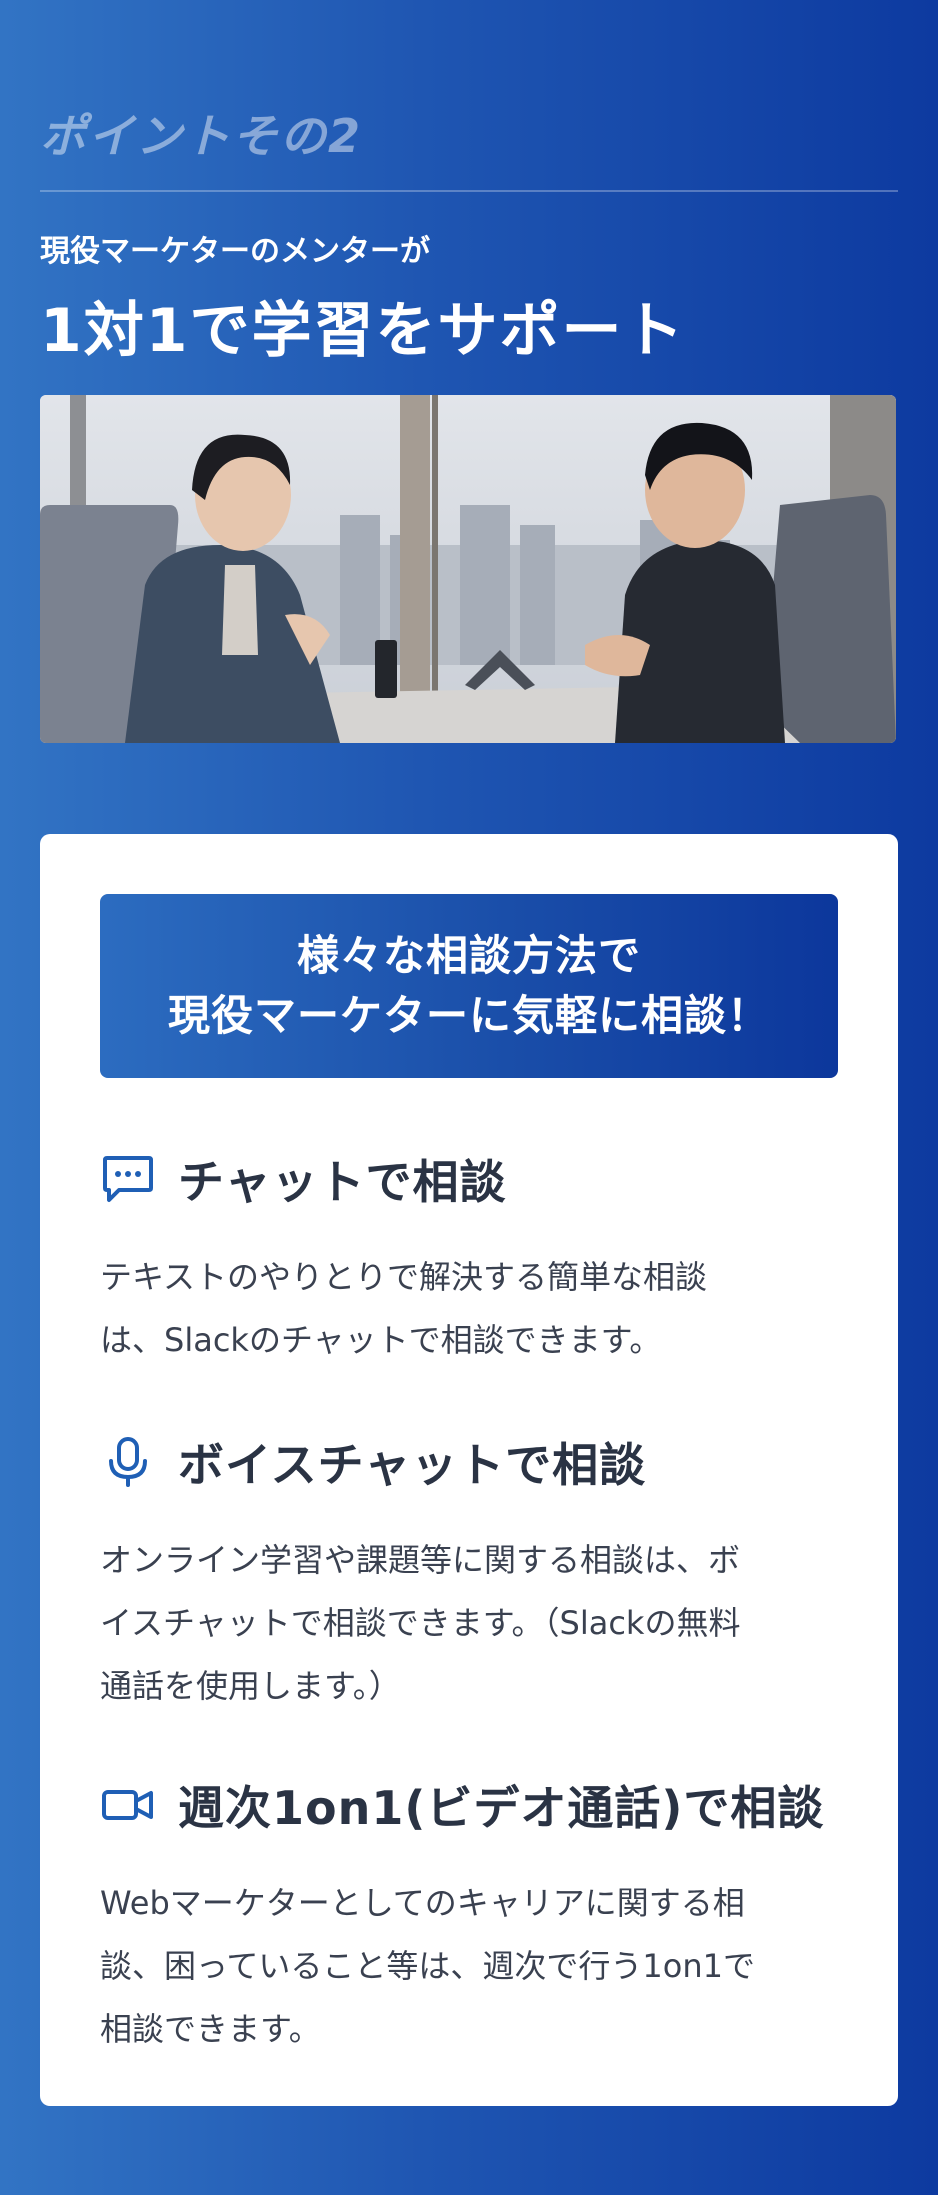 Image resolution: width=938 pixels, height=2195 pixels. What do you see at coordinates (250, 1686) in the screenshot?
I see `method-voice-chat-desc-line-3: 通話を使用します。）` at bounding box center [250, 1686].